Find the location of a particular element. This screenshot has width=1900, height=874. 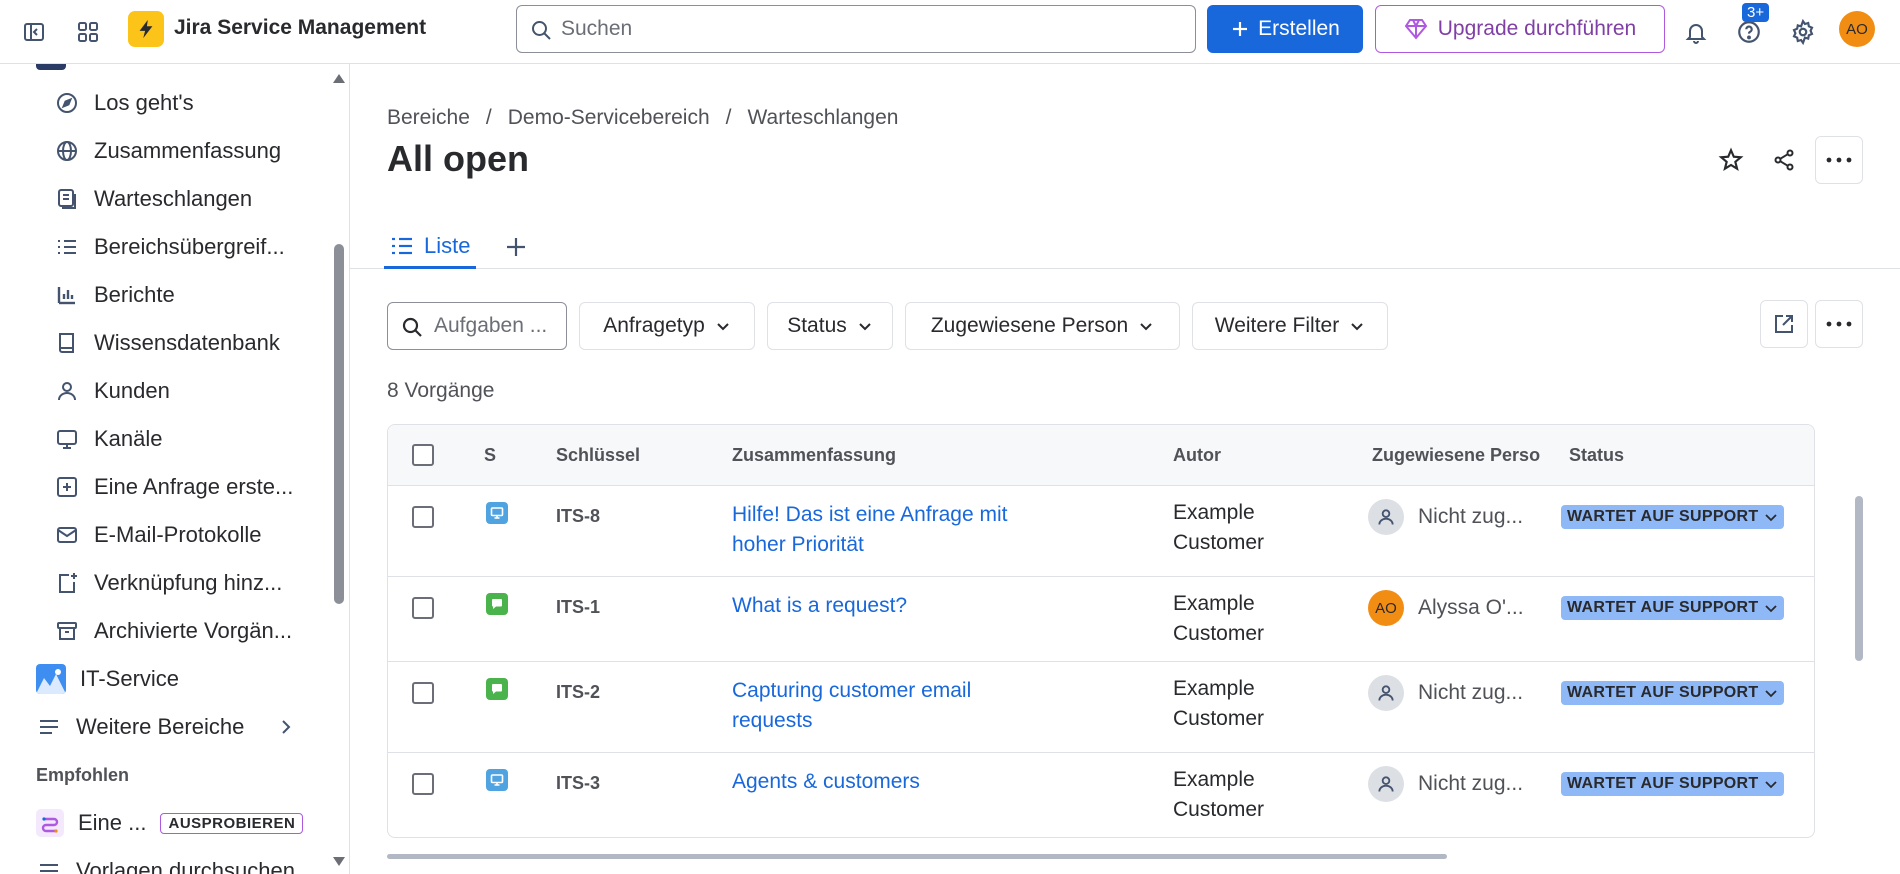

open-external-button is located at coordinates (1784, 324).